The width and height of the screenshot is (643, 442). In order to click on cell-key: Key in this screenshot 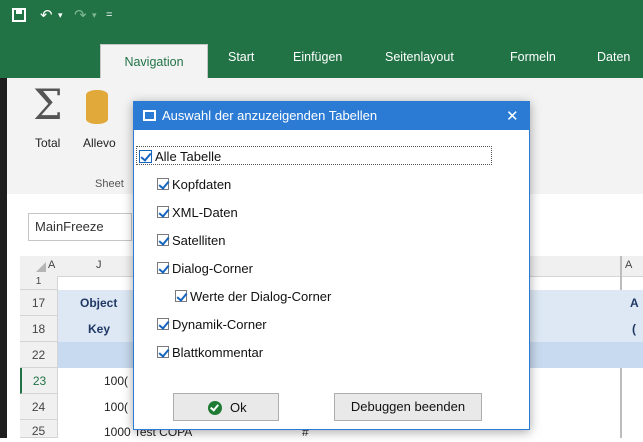, I will do `click(99, 329)`.